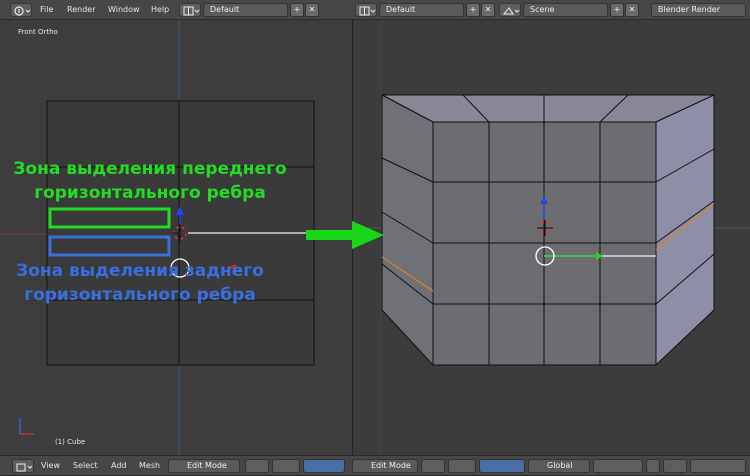 Image resolution: width=750 pixels, height=476 pixels. I want to click on mode-select-right: Edit Mode, so click(385, 466).